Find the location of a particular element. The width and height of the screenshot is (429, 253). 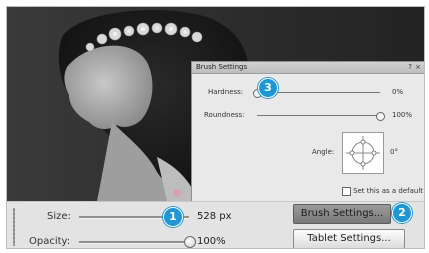

panel-title-bar: Brush Settings ? × is located at coordinates (308, 68).